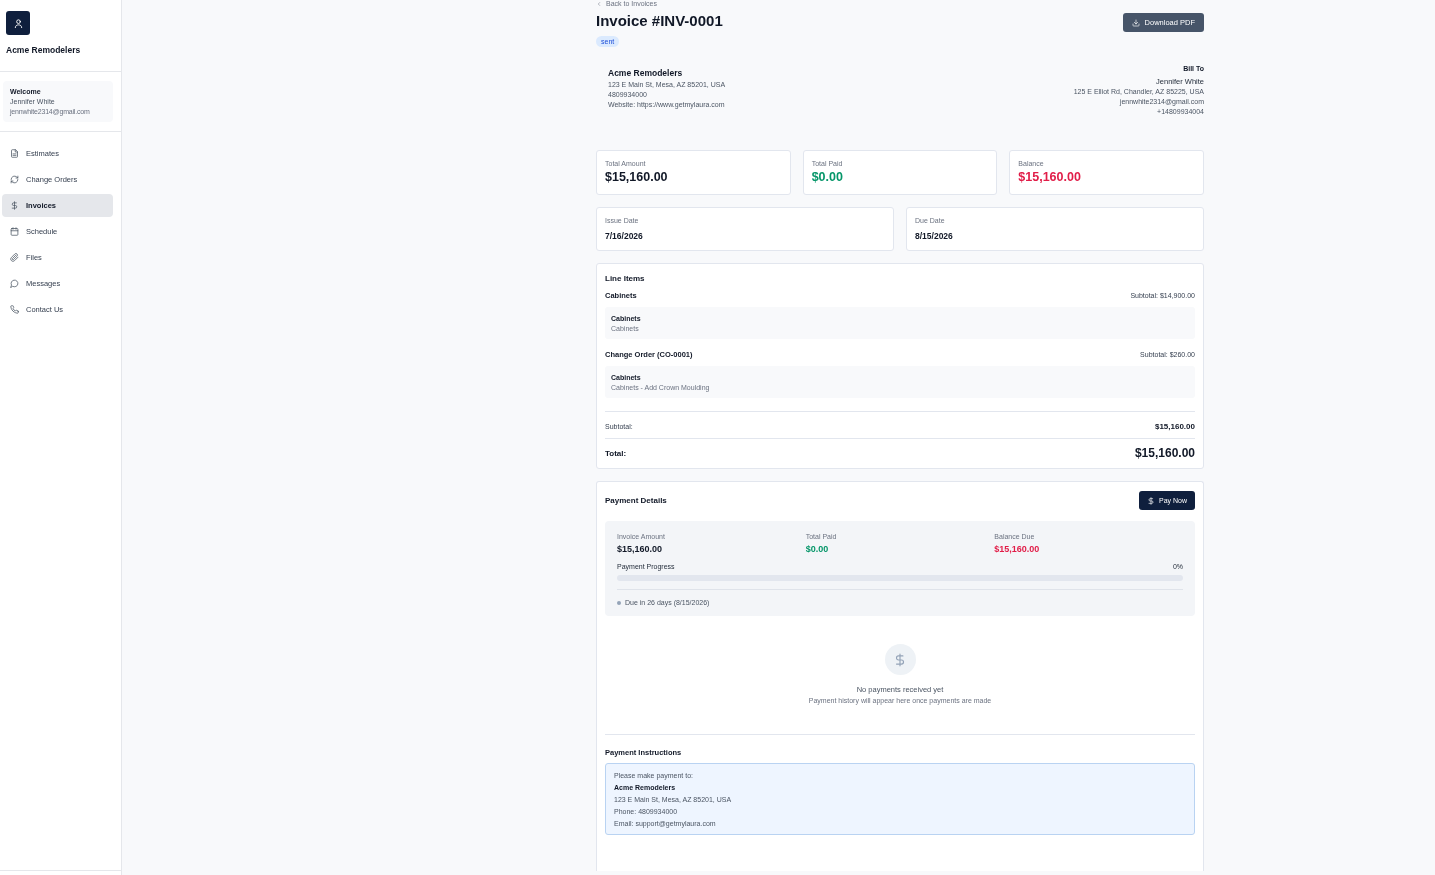 Image resolution: width=1435 pixels, height=875 pixels. What do you see at coordinates (817, 549) in the screenshot?
I see `amount-value: $0.00` at bounding box center [817, 549].